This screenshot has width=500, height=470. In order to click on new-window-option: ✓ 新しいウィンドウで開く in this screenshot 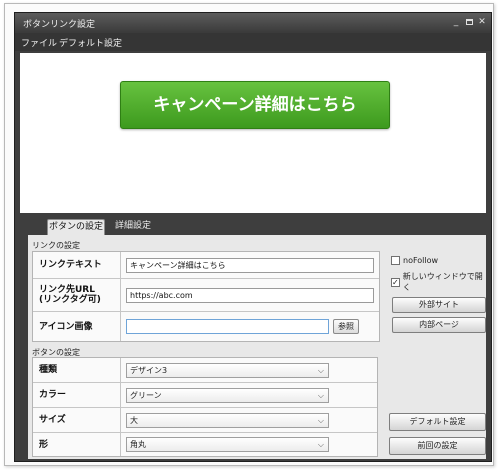, I will do `click(438, 282)`.